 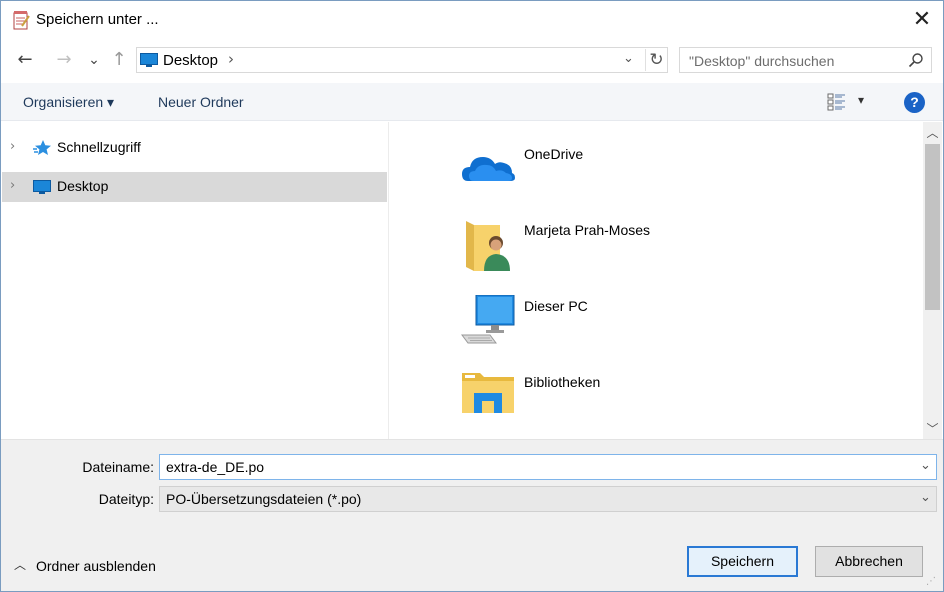 What do you see at coordinates (215, 467) in the screenshot?
I see `filename-input: extra-de_DE.po` at bounding box center [215, 467].